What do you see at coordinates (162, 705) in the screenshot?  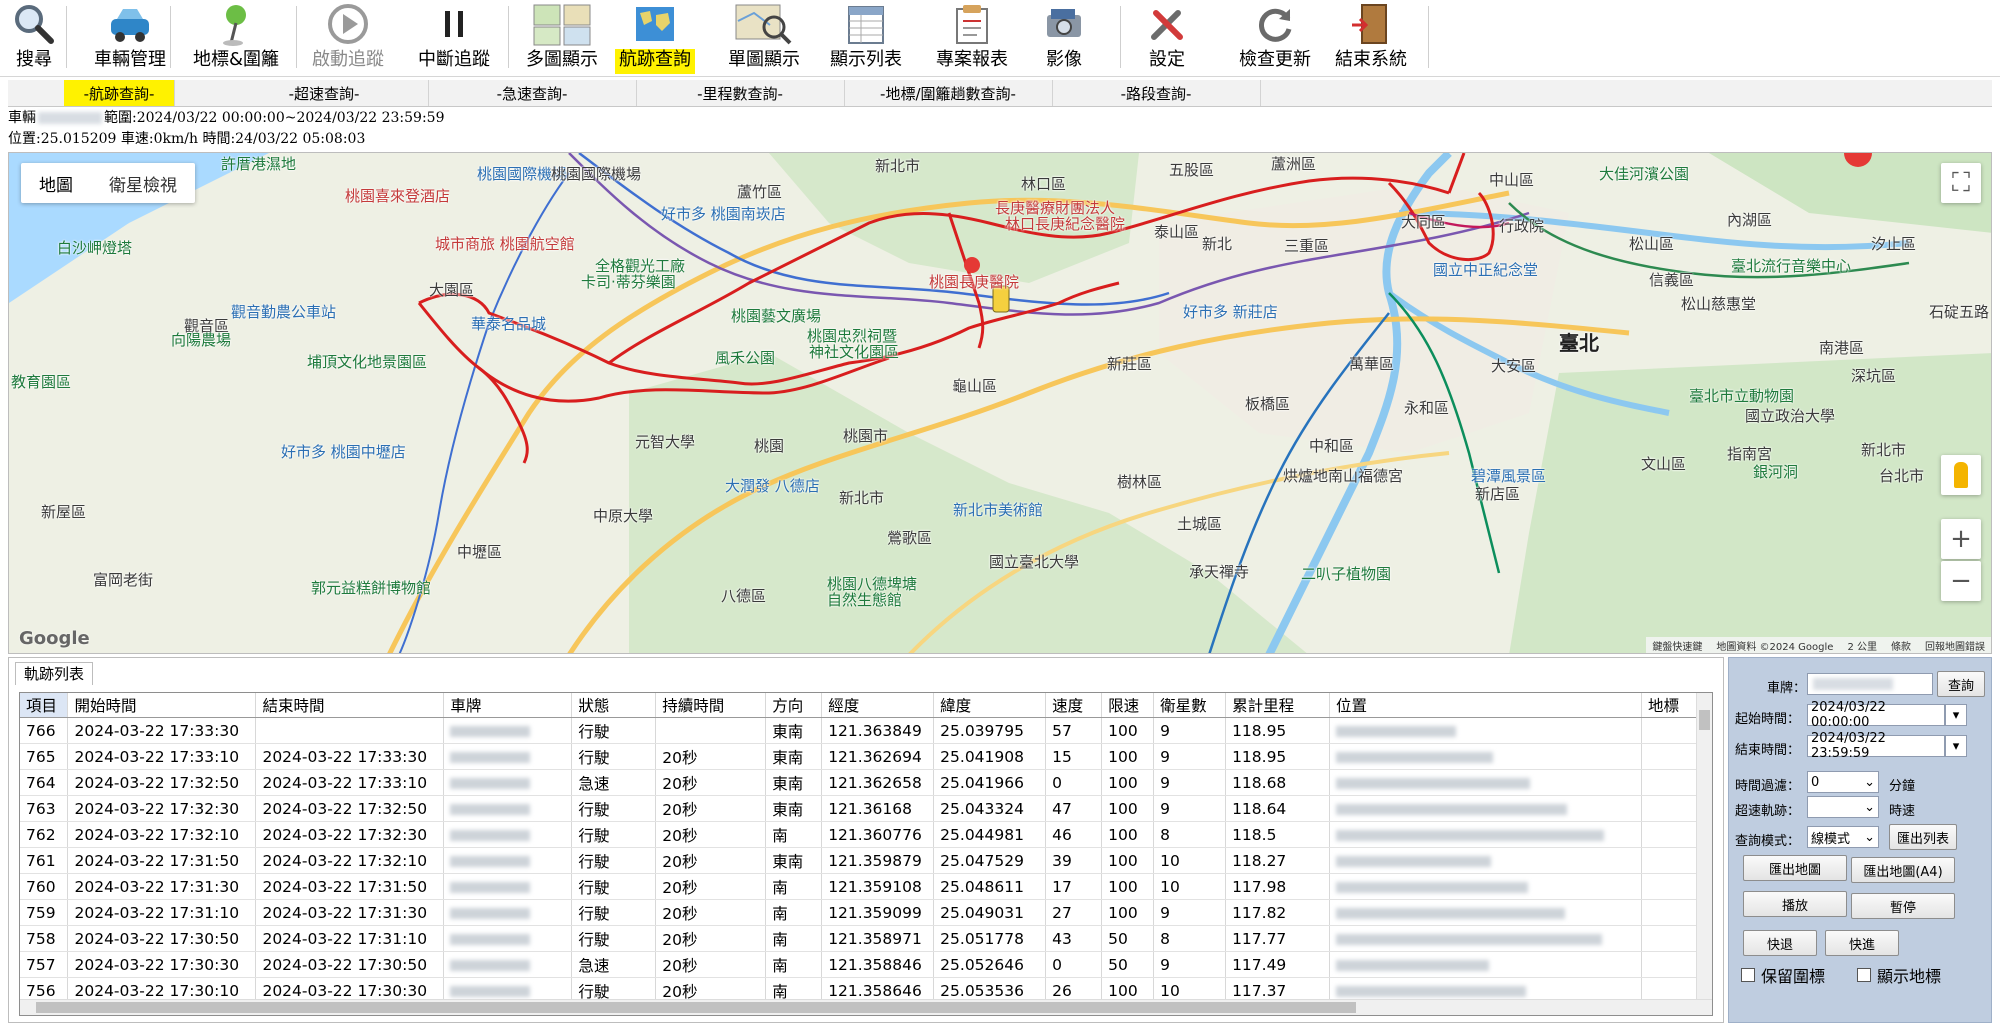 I see `column-header: 開始時間` at bounding box center [162, 705].